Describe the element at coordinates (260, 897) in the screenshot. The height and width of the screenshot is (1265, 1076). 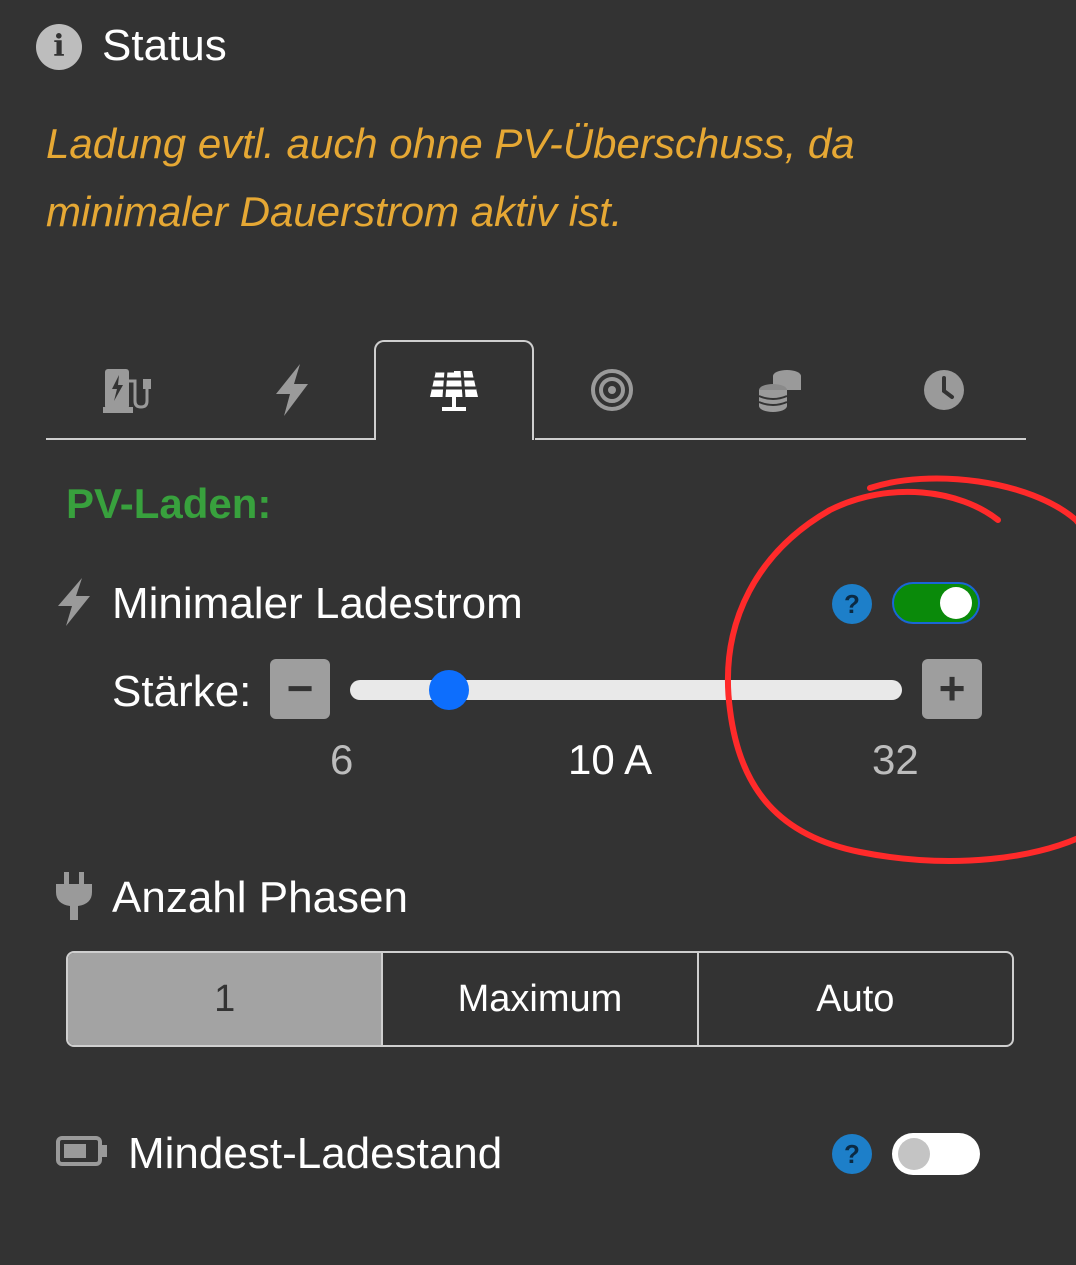
I see `phases-label: Anzahl Phasen` at that location.